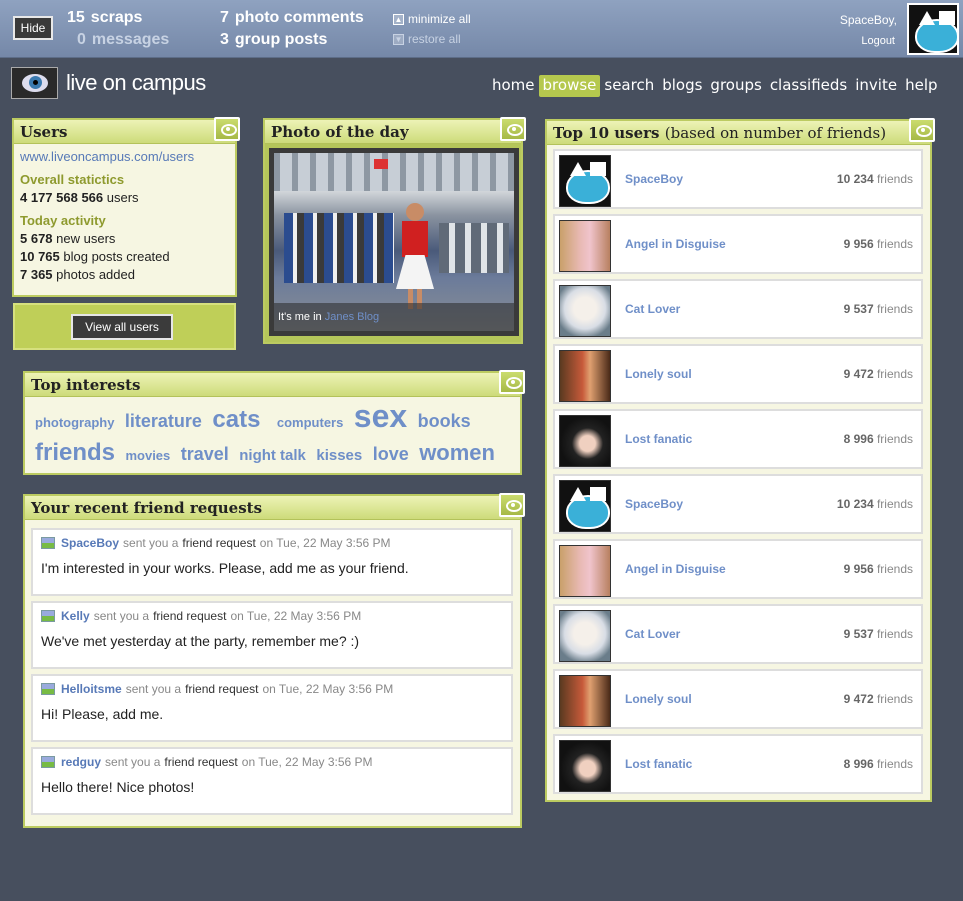 The width and height of the screenshot is (963, 901). What do you see at coordinates (513, 86) in the screenshot?
I see `nav-home: home` at bounding box center [513, 86].